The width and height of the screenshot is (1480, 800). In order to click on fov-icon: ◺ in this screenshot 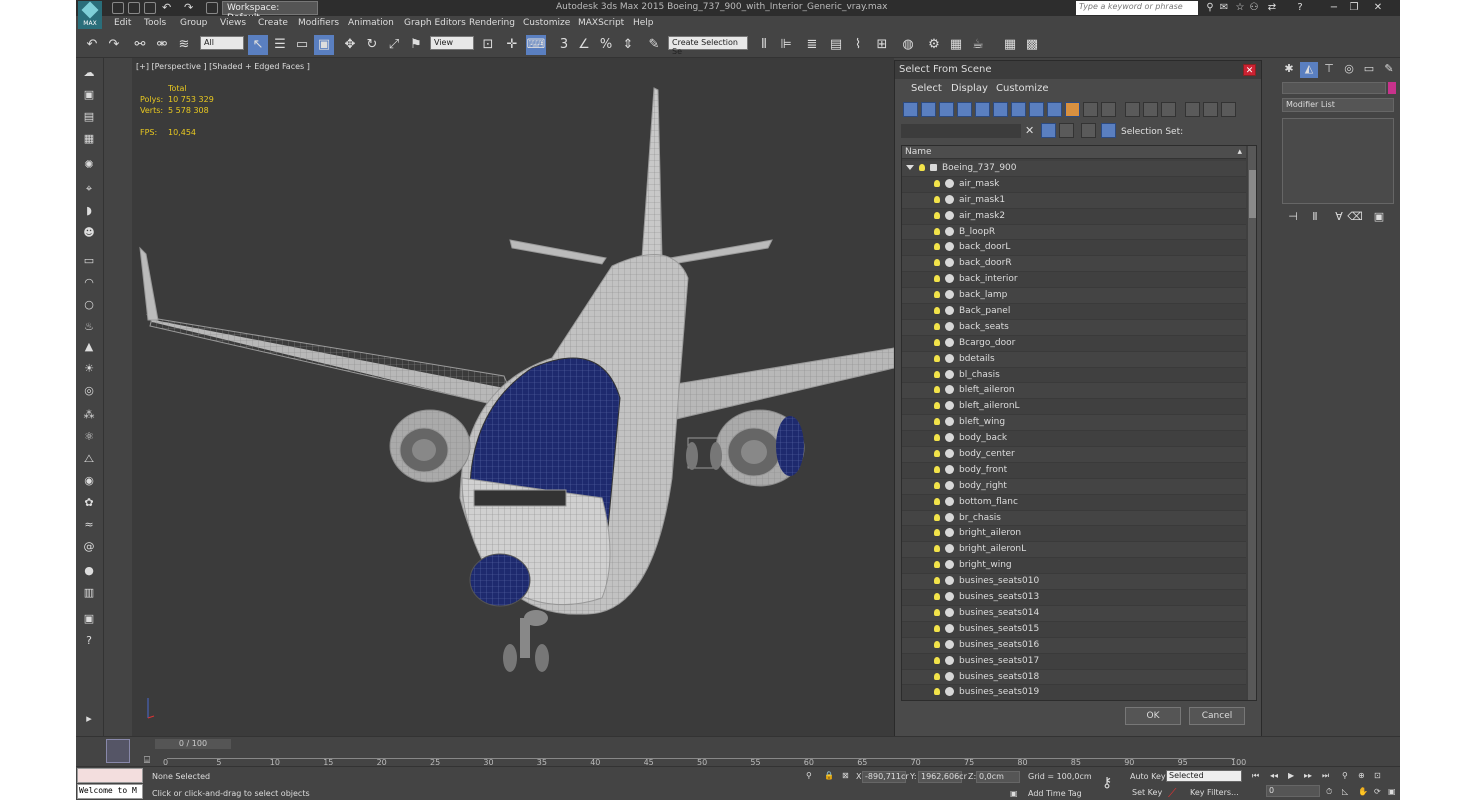, I will do `click(1345, 791)`.